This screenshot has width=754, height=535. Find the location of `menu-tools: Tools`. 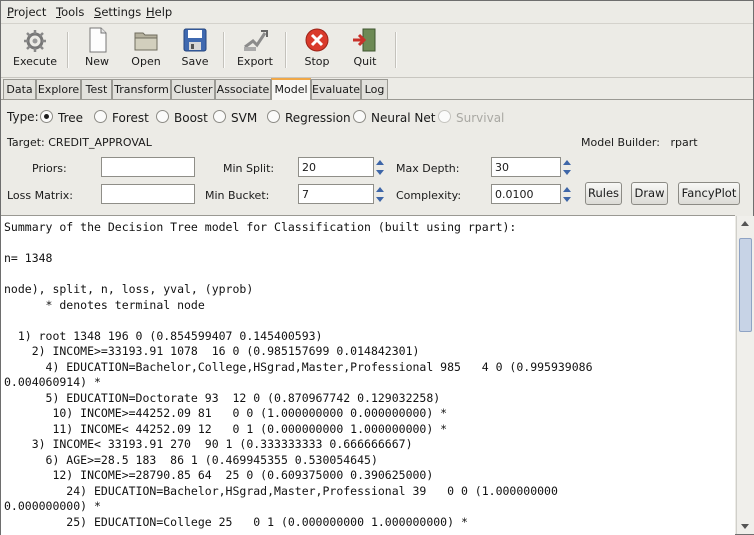

menu-tools: Tools is located at coordinates (70, 12).